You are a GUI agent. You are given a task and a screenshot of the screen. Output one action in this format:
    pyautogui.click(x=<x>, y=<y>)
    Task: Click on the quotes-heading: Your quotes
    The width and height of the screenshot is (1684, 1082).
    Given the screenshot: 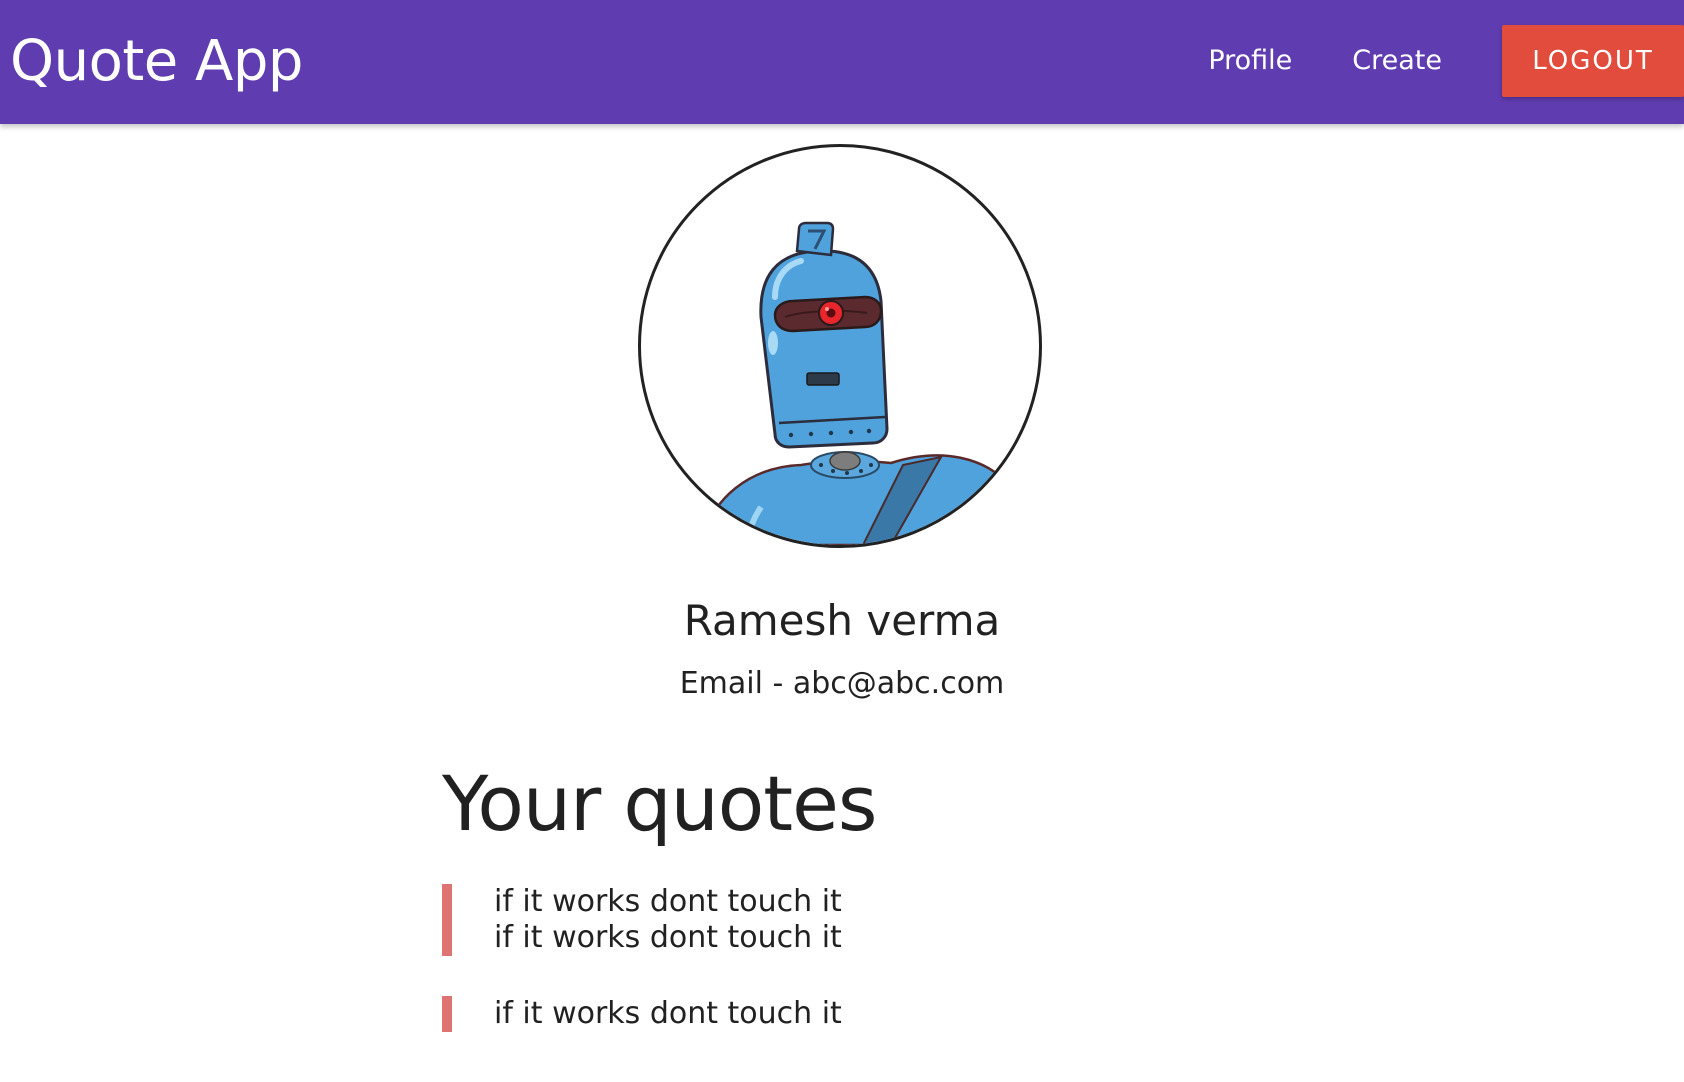 What is the action you would take?
    pyautogui.click(x=659, y=803)
    